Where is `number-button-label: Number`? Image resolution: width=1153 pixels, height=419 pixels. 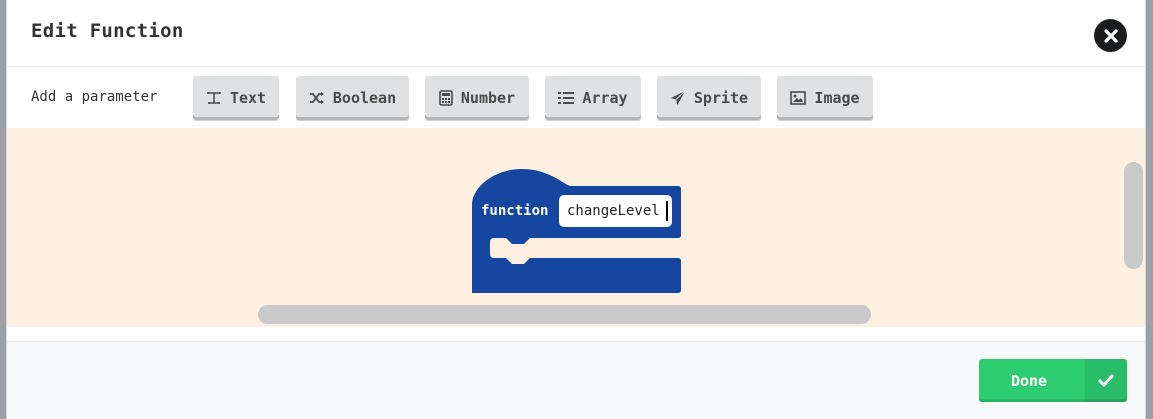 number-button-label: Number is located at coordinates (488, 98).